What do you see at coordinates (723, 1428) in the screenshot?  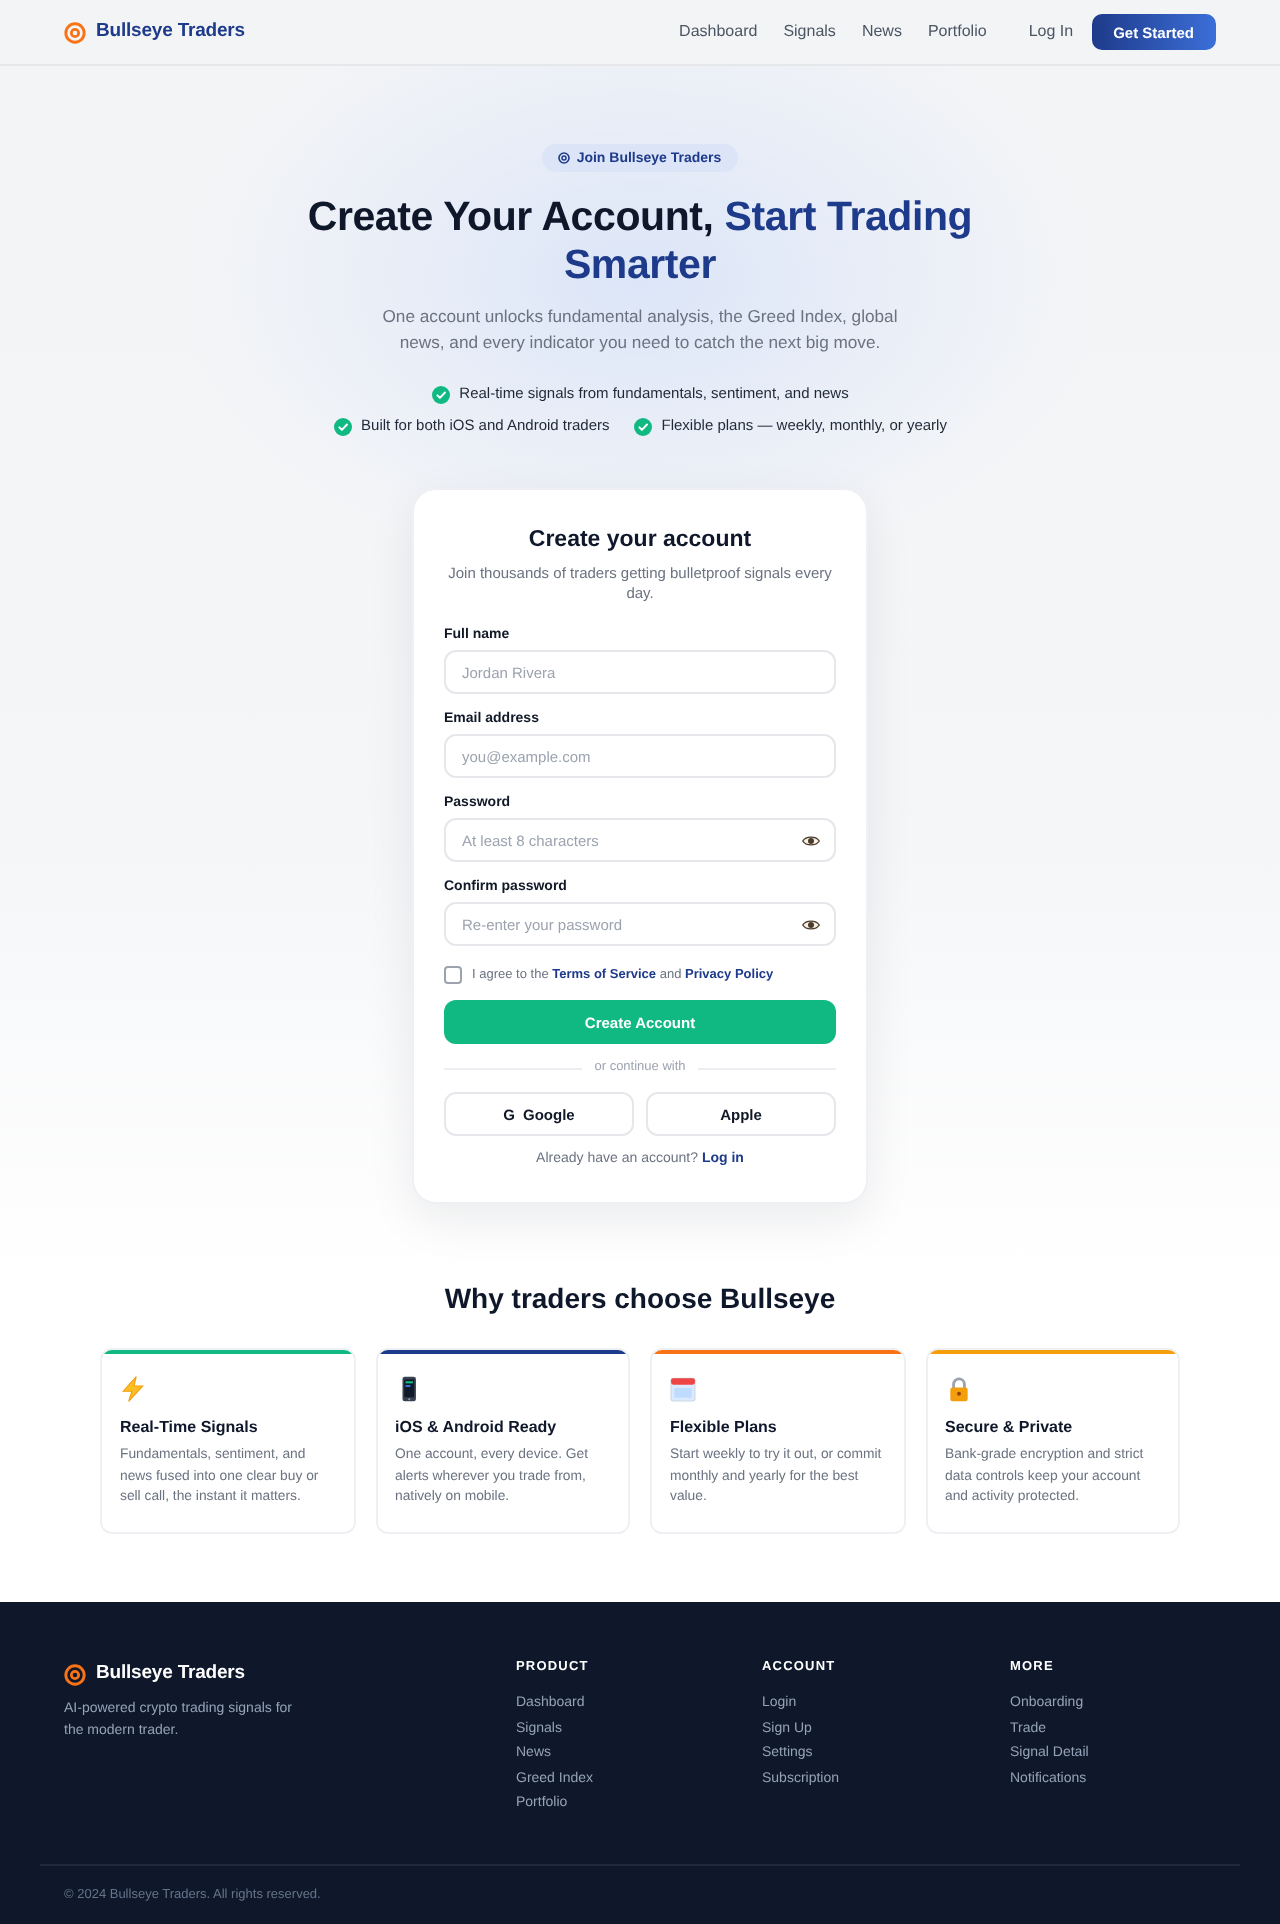 I see `feature-title: Flexible Plans` at bounding box center [723, 1428].